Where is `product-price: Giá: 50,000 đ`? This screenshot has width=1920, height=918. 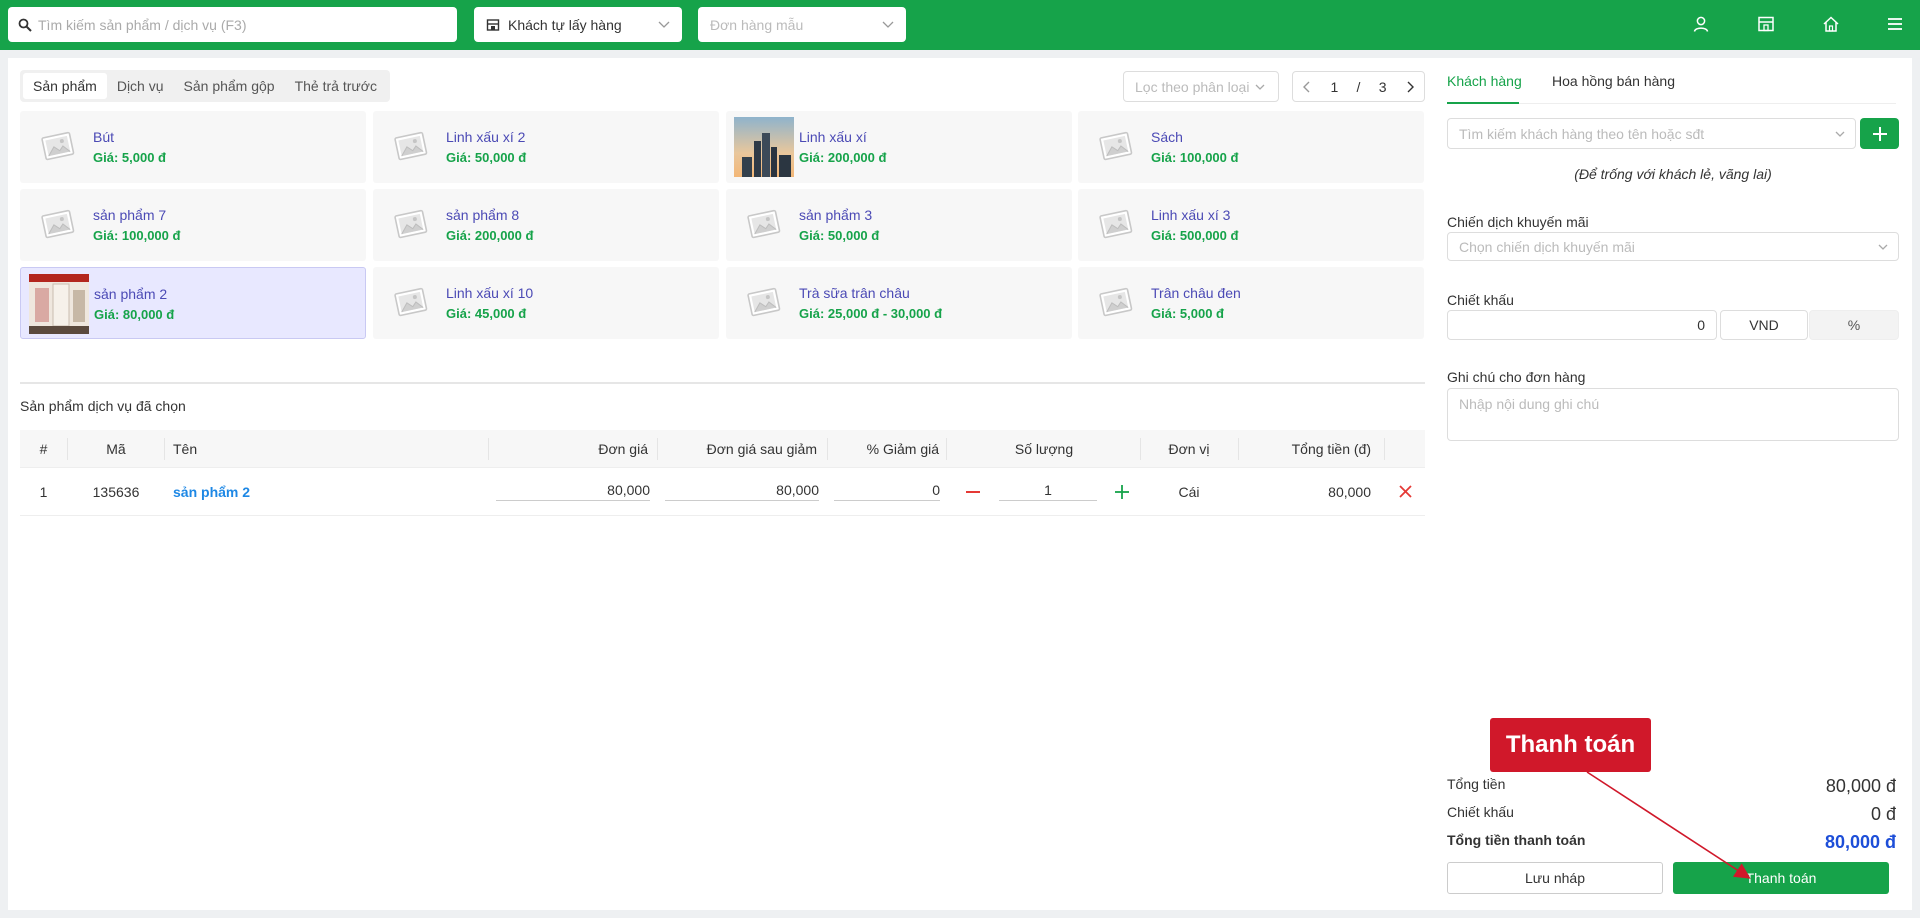 product-price: Giá: 50,000 đ is located at coordinates (486, 157).